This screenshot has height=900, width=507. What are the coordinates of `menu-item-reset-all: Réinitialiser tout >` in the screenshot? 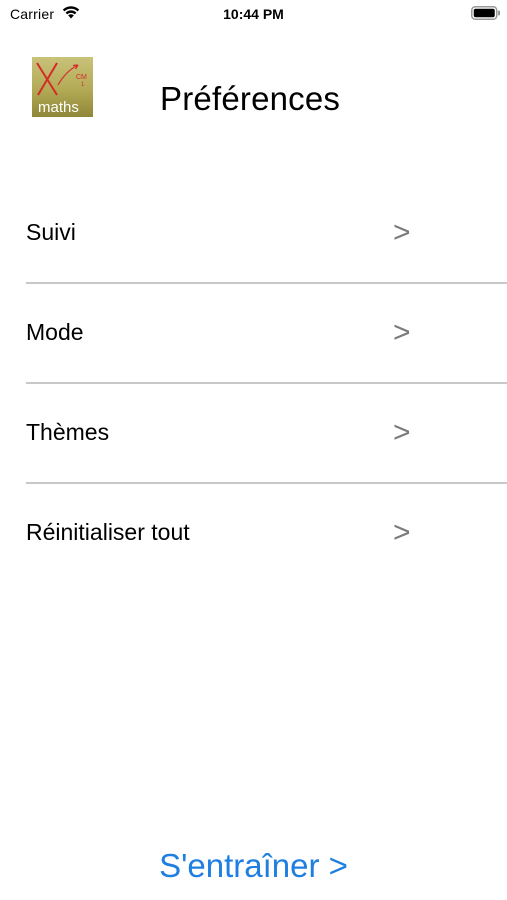 It's located at (253, 532).